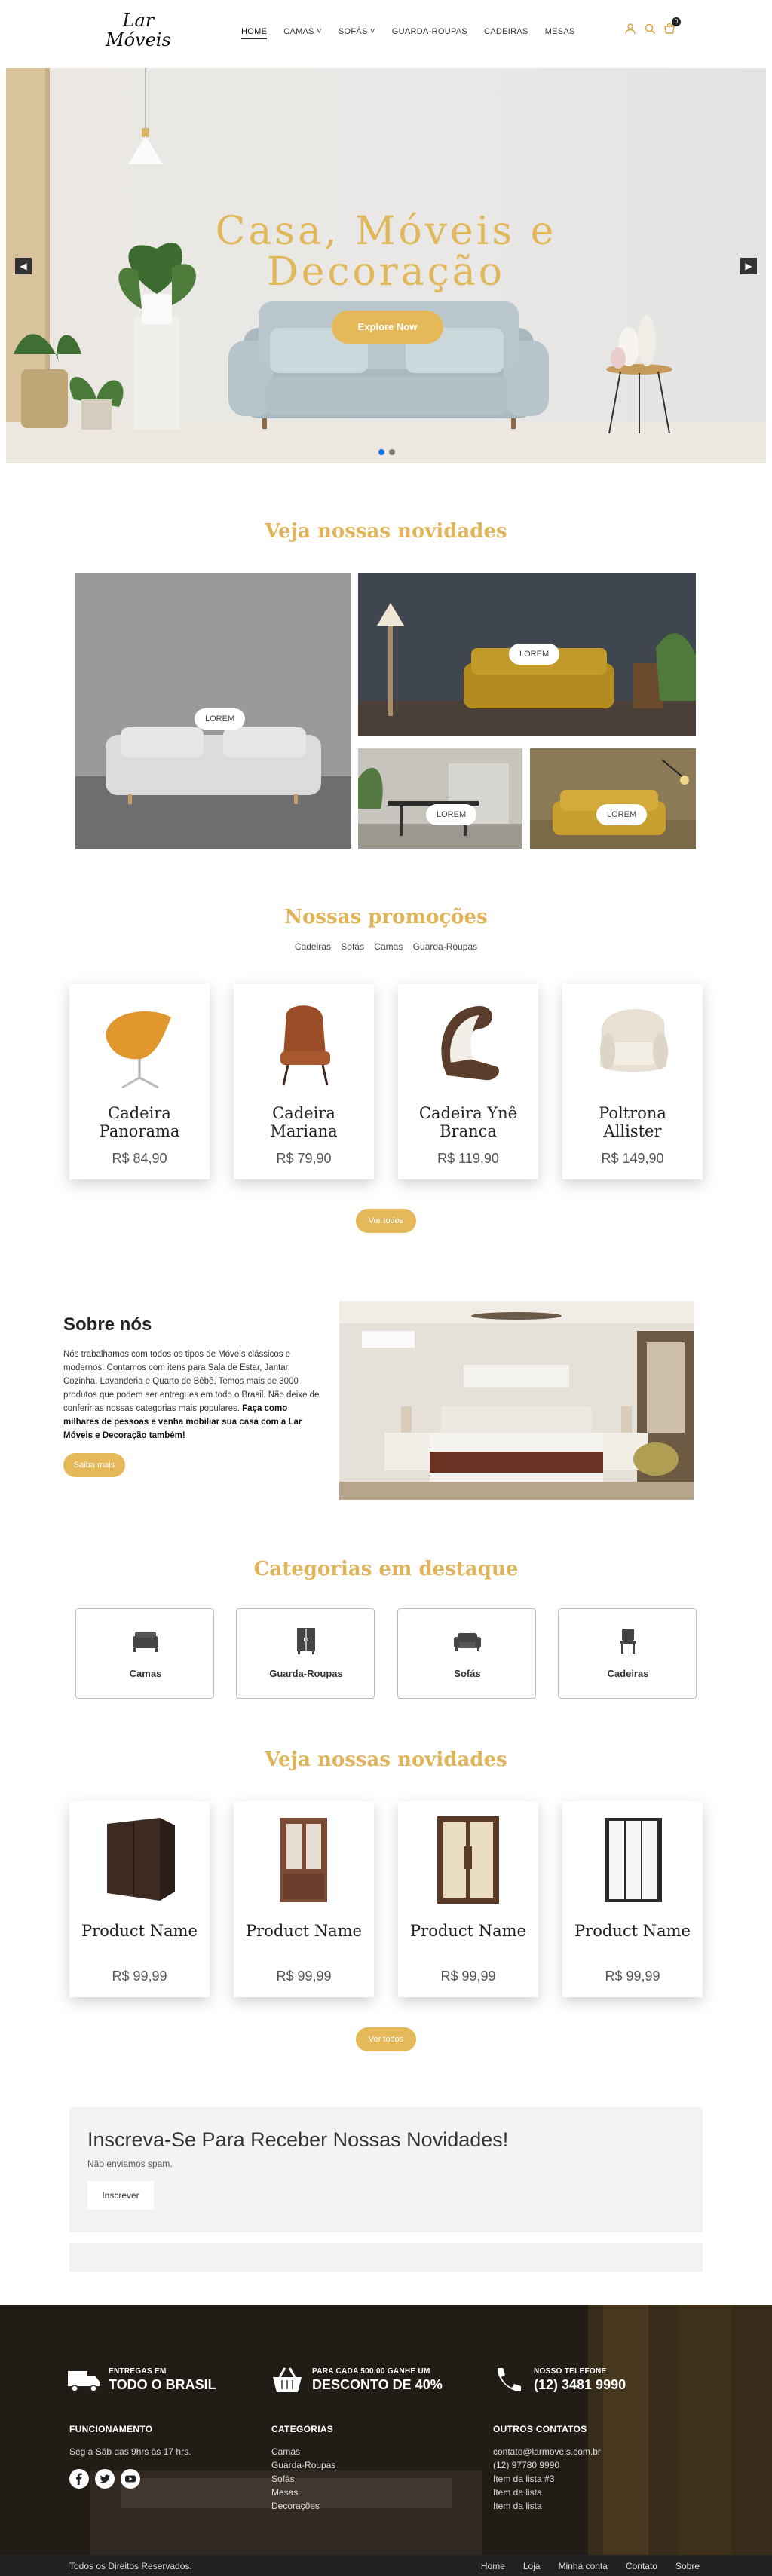 The image size is (772, 2576). Describe the element at coordinates (493, 2566) in the screenshot. I see `bottom-link-home: Home` at that location.